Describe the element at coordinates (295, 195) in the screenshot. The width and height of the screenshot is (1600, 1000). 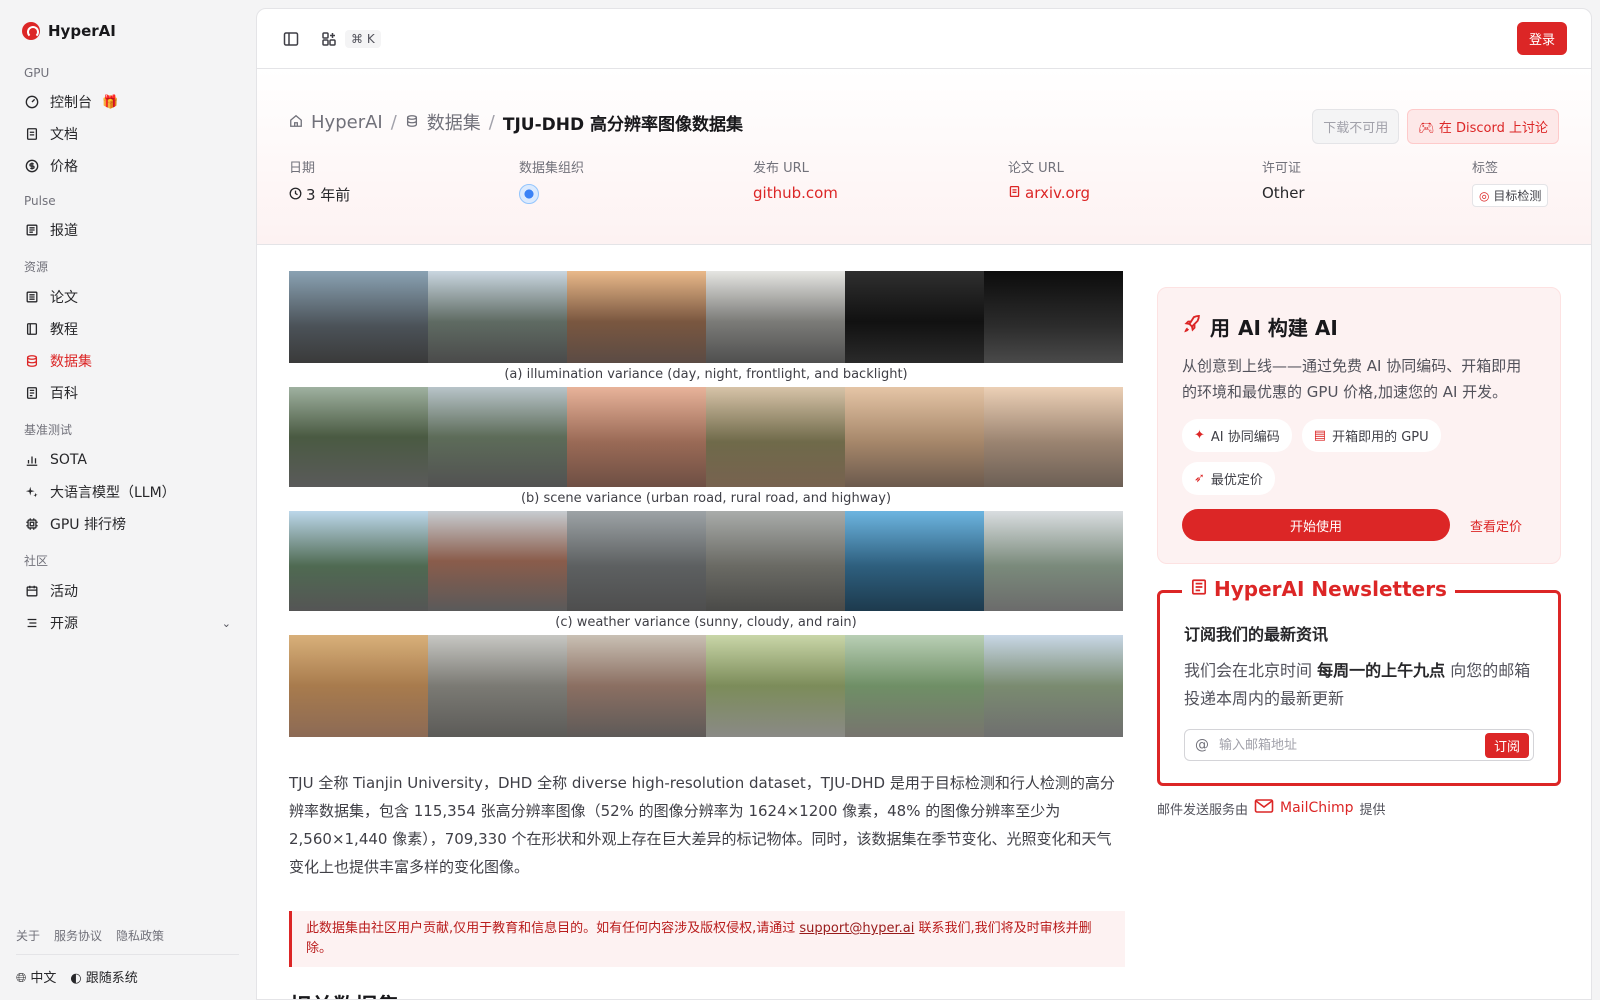
I see `clock-icon` at that location.